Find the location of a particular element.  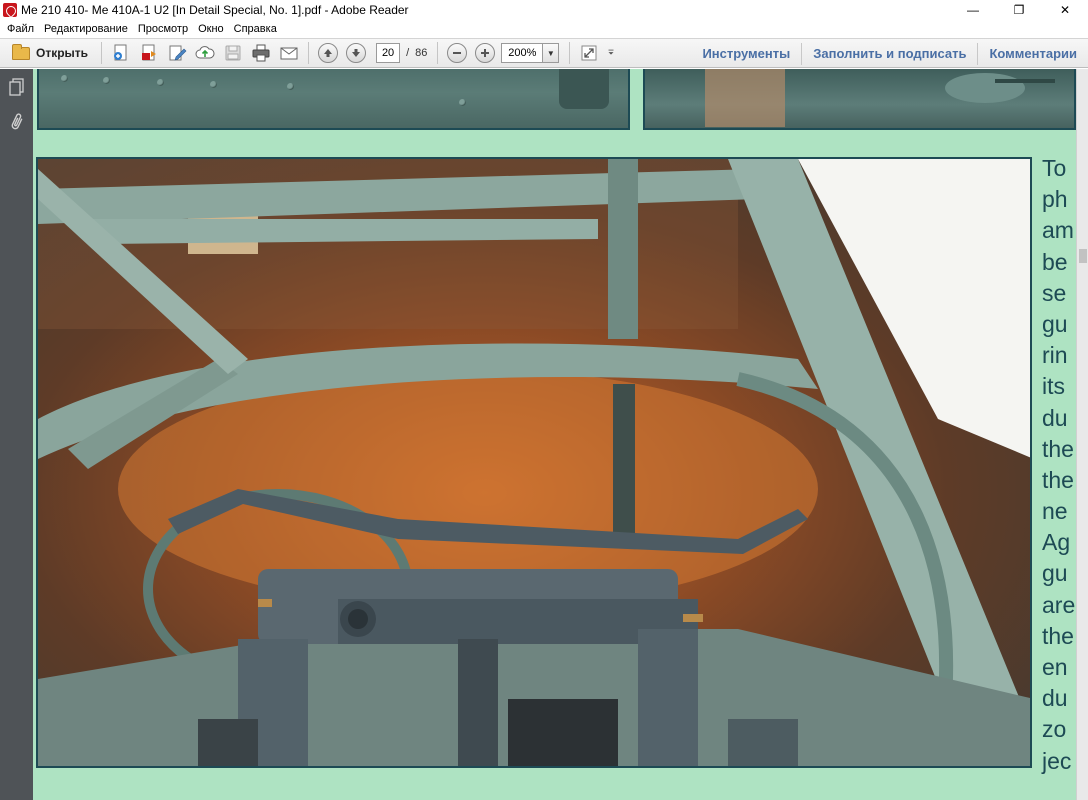

minimize-button: — is located at coordinates (973, 10).